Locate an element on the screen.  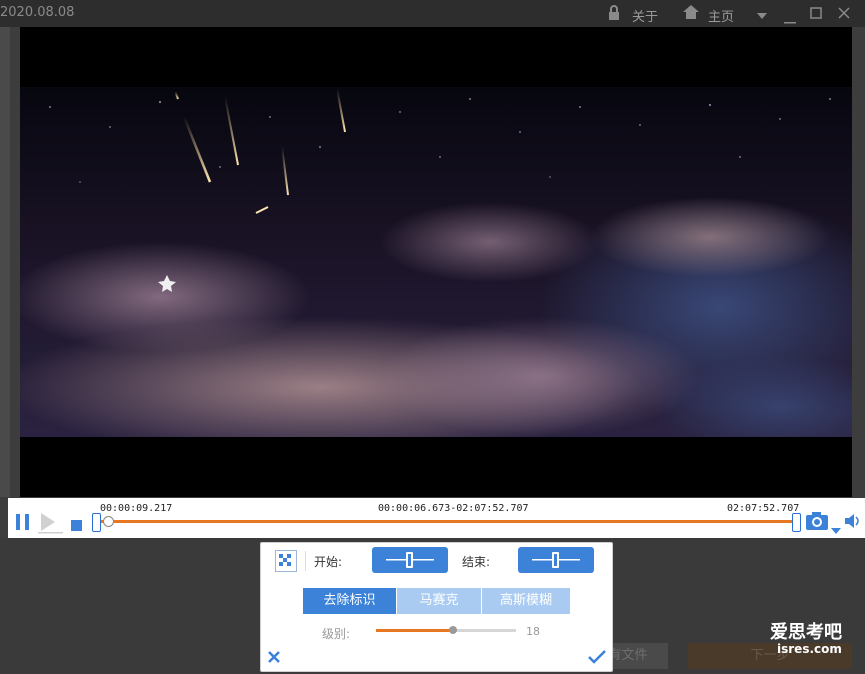
level-slider-track is located at coordinates (446, 630).